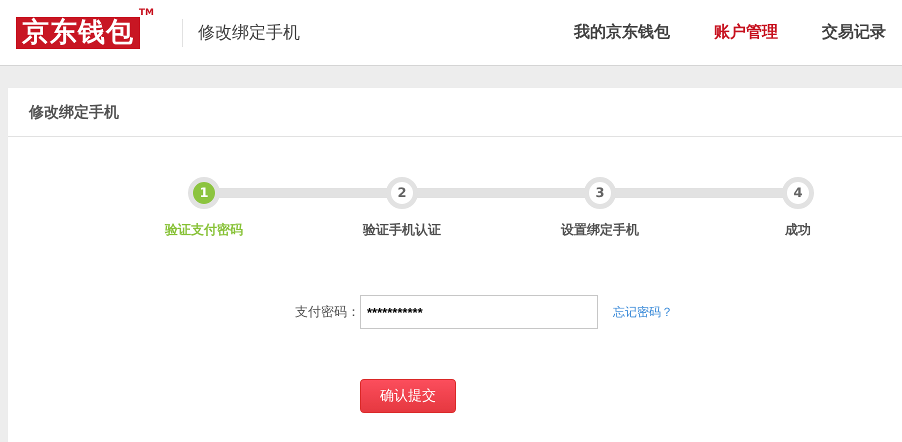 The image size is (902, 442). Describe the element at coordinates (479, 312) in the screenshot. I see `password-field: ***********` at that location.